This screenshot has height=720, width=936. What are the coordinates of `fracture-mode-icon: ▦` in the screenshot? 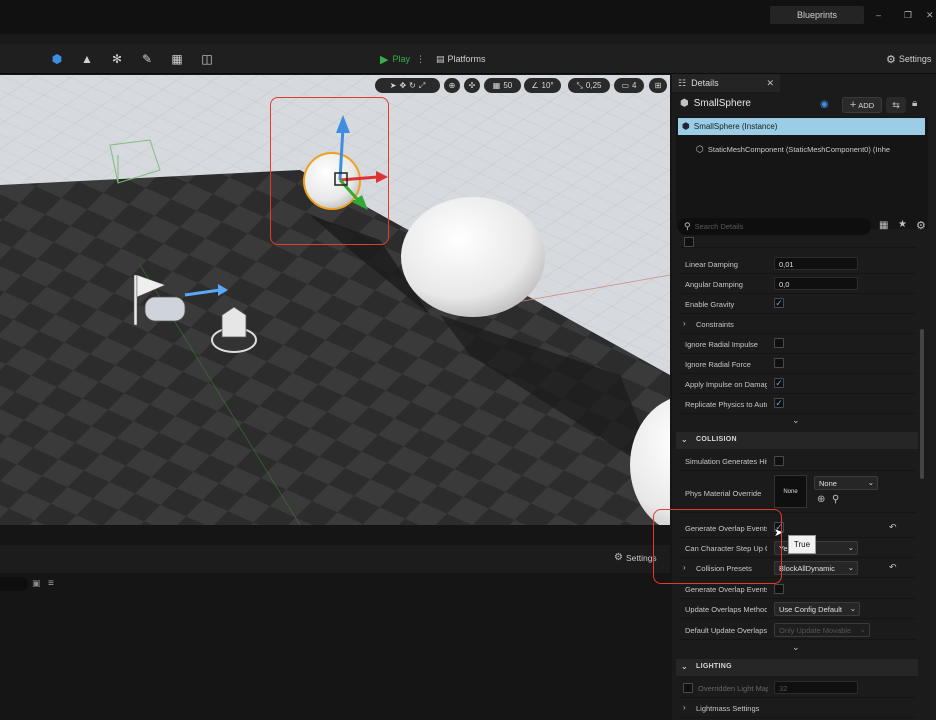 It's located at (177, 59).